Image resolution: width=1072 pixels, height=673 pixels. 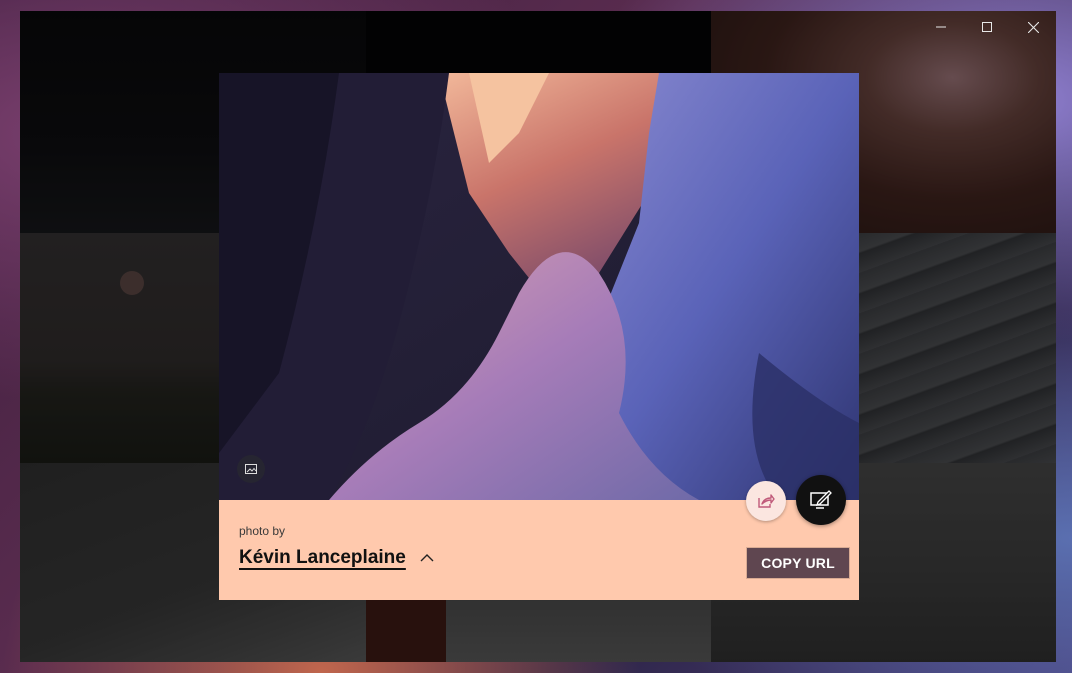 I want to click on photo-by-label: photo by, so click(x=262, y=531).